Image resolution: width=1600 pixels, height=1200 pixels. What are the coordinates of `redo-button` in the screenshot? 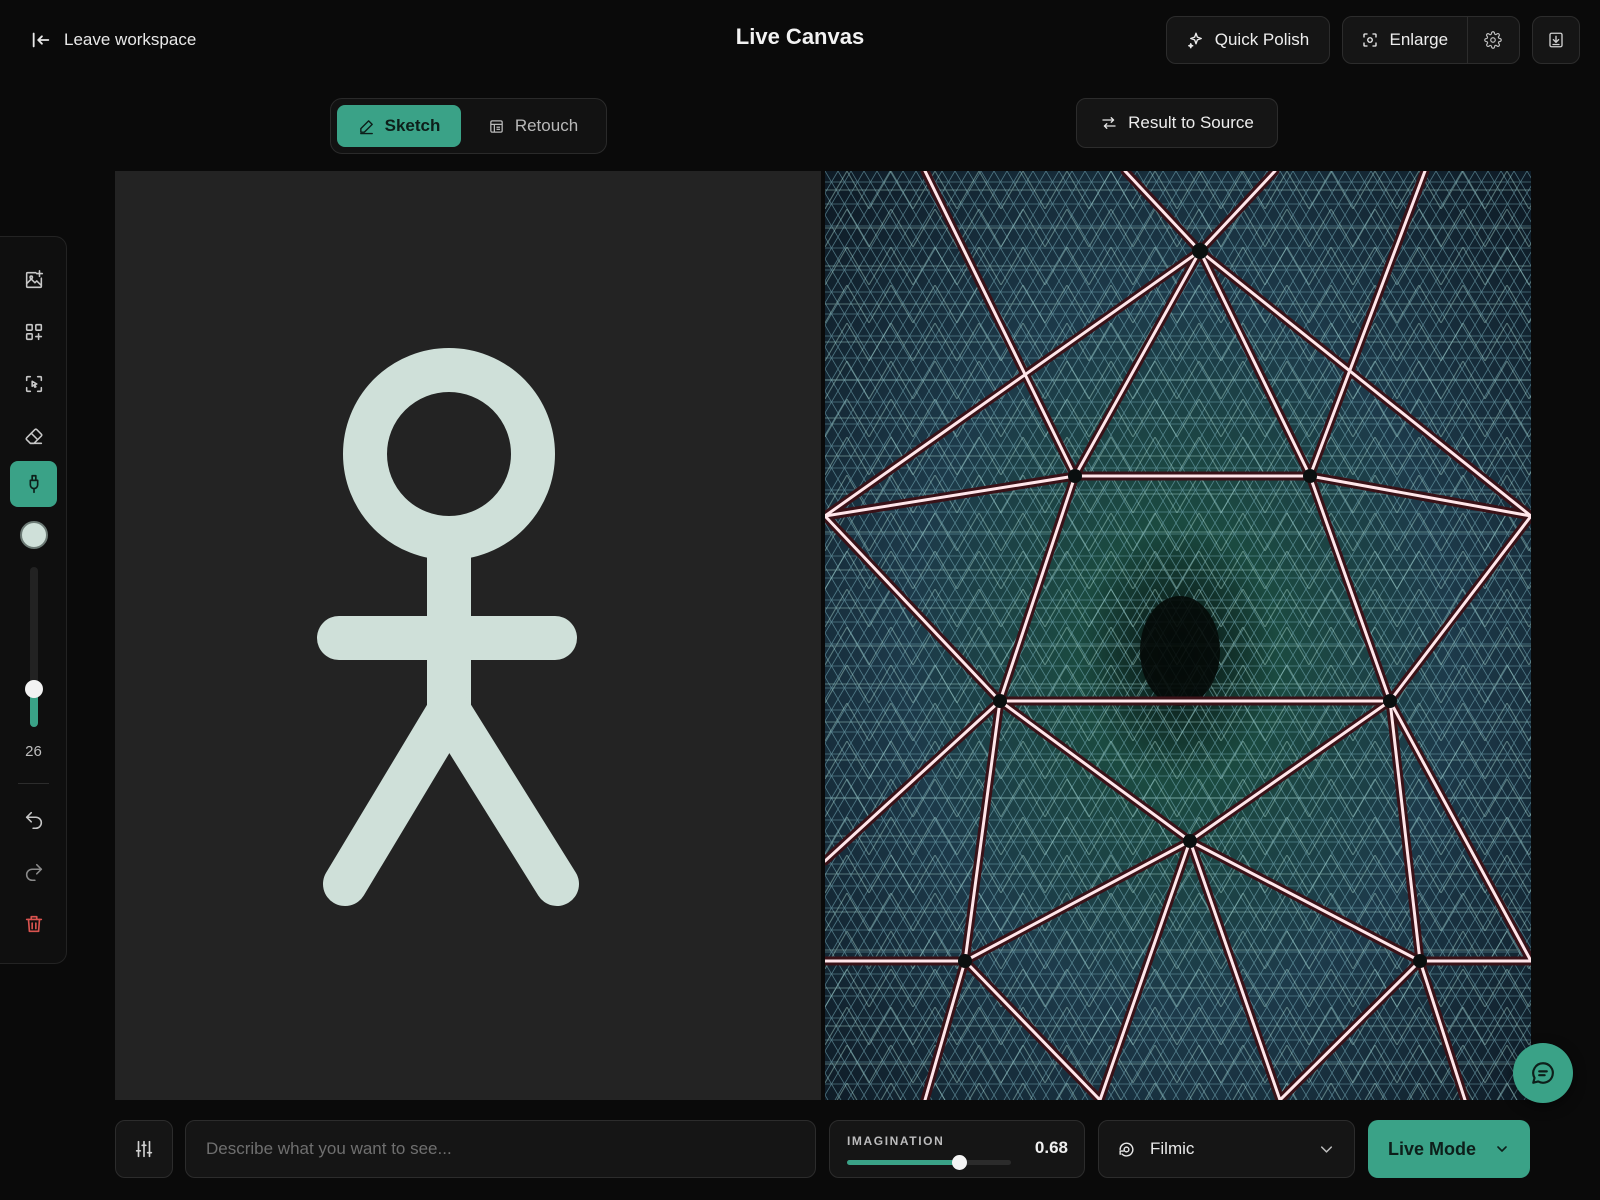 It's located at (33, 872).